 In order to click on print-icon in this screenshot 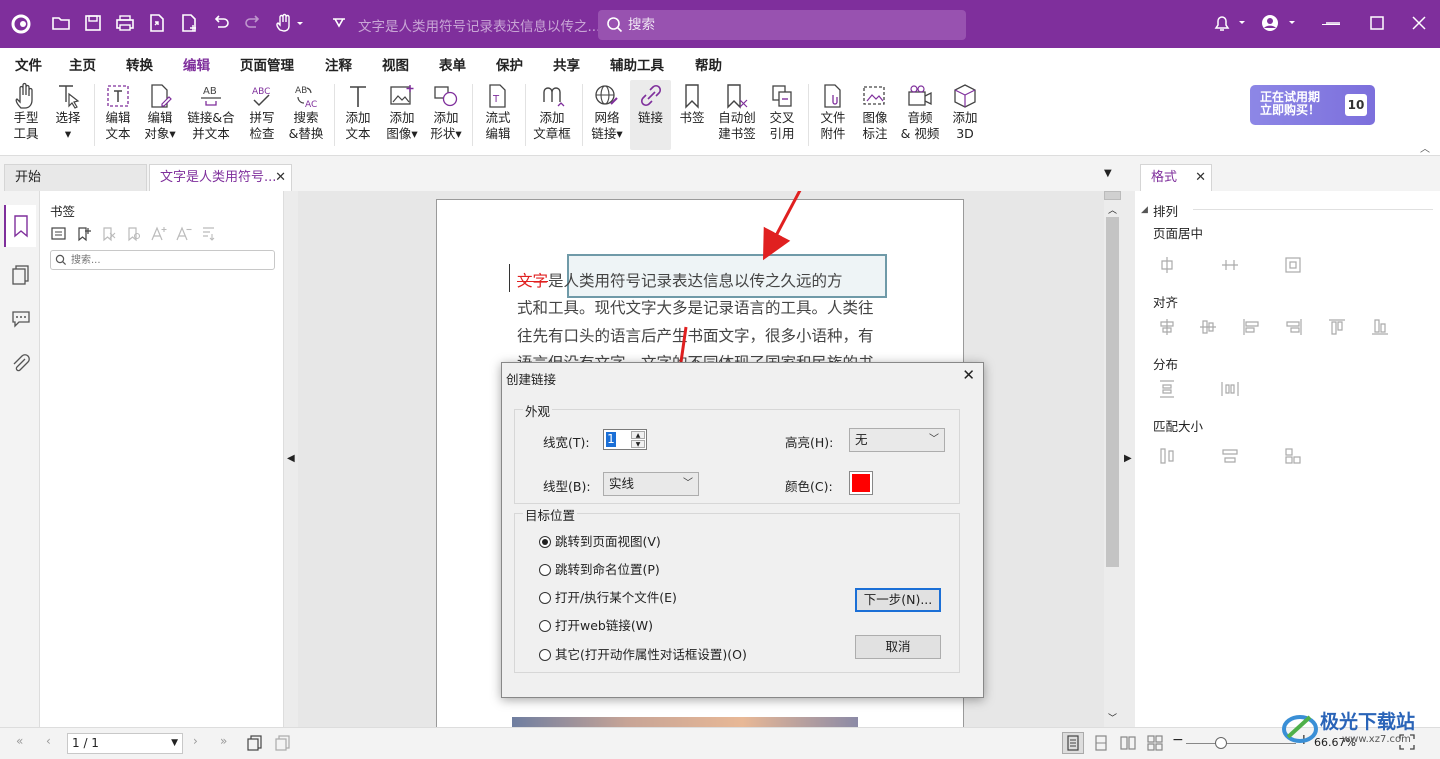, I will do `click(125, 24)`.